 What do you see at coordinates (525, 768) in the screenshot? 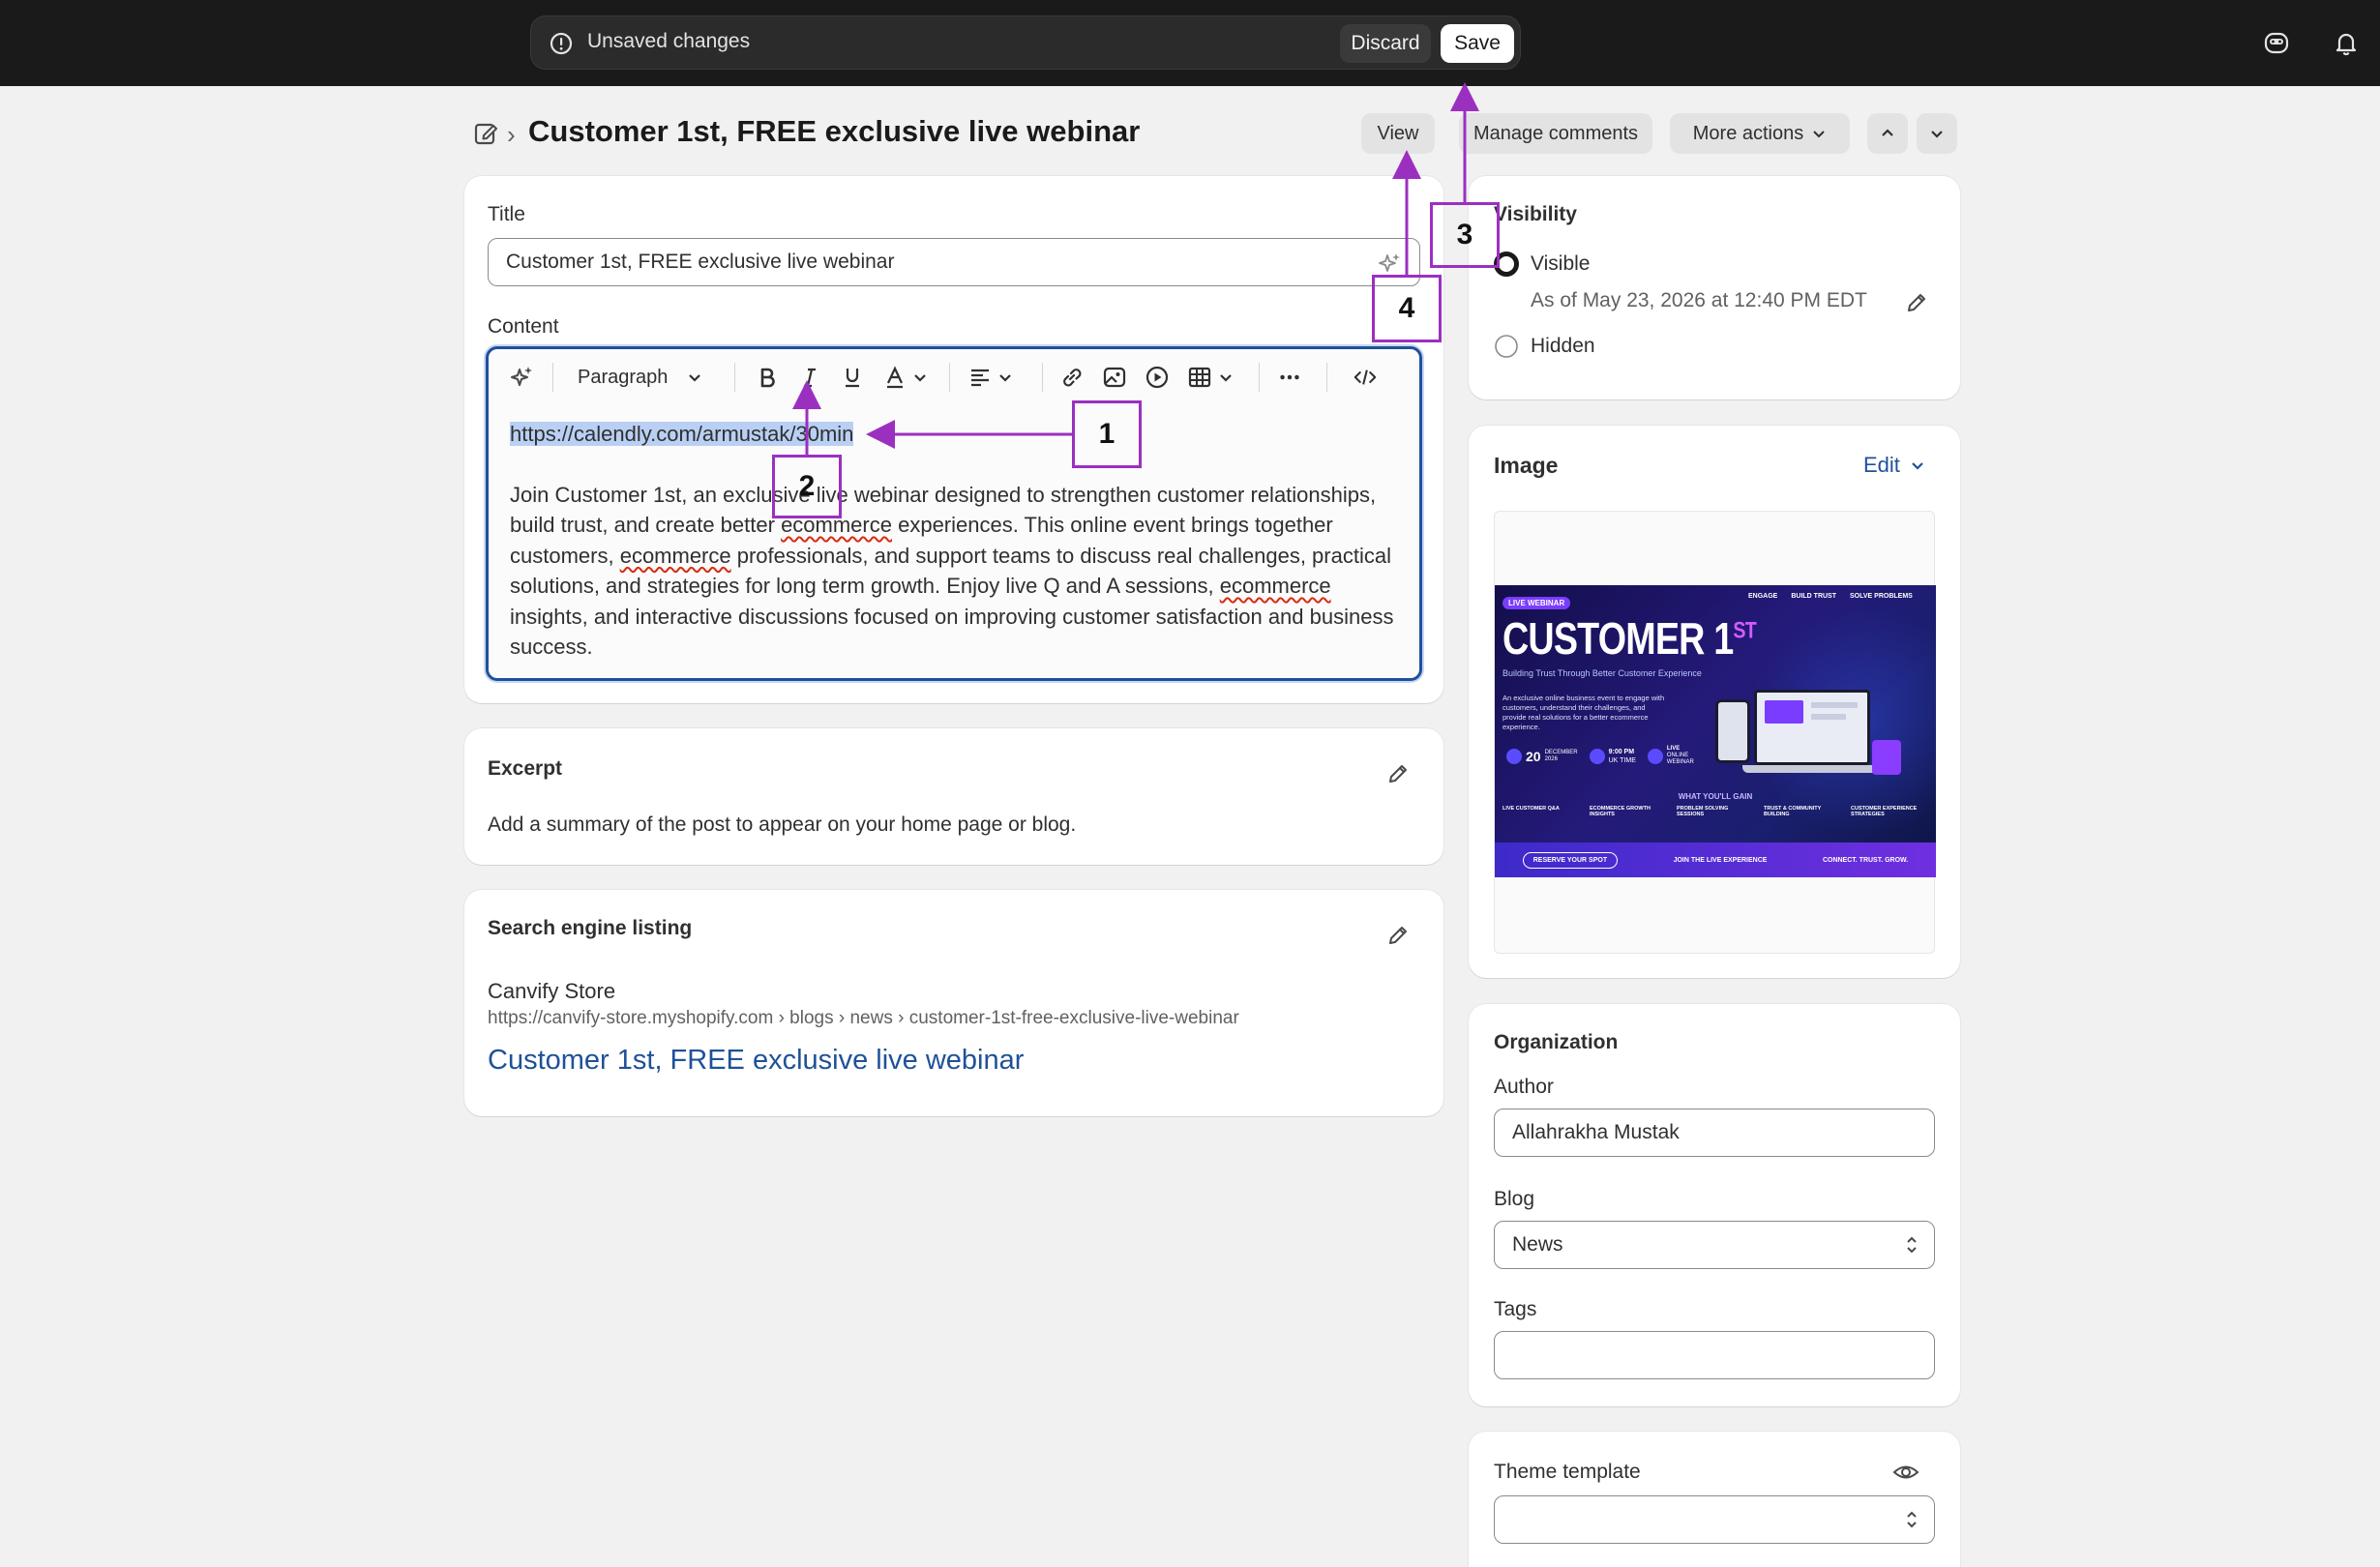
I see `excerpt-title: Excerpt` at bounding box center [525, 768].